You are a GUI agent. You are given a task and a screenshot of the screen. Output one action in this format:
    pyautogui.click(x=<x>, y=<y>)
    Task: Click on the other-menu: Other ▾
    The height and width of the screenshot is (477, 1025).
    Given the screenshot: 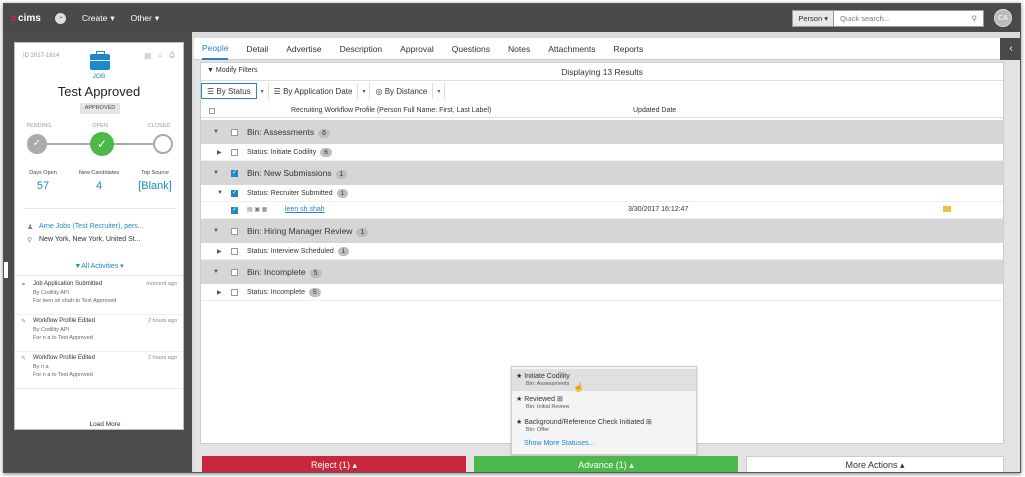 What is the action you would take?
    pyautogui.click(x=145, y=18)
    